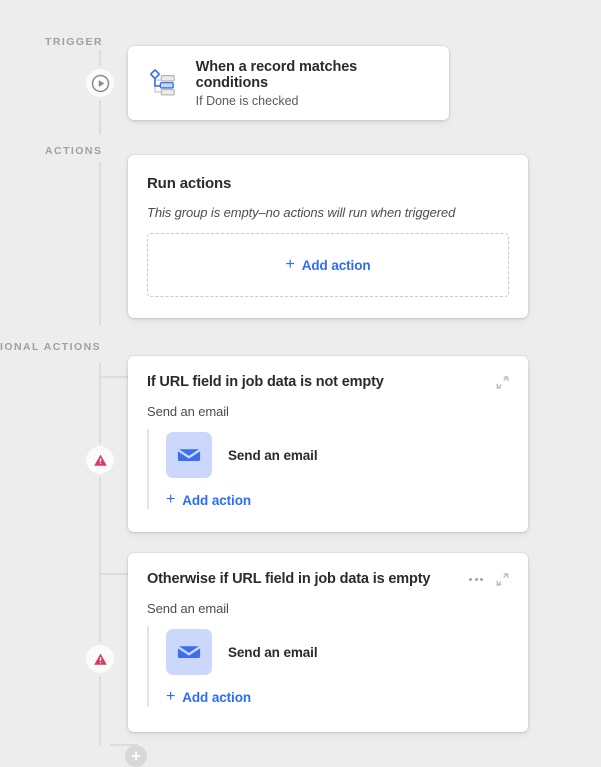 The image size is (601, 767). I want to click on conditional-card-2-subtitle: Send an email, so click(188, 608).